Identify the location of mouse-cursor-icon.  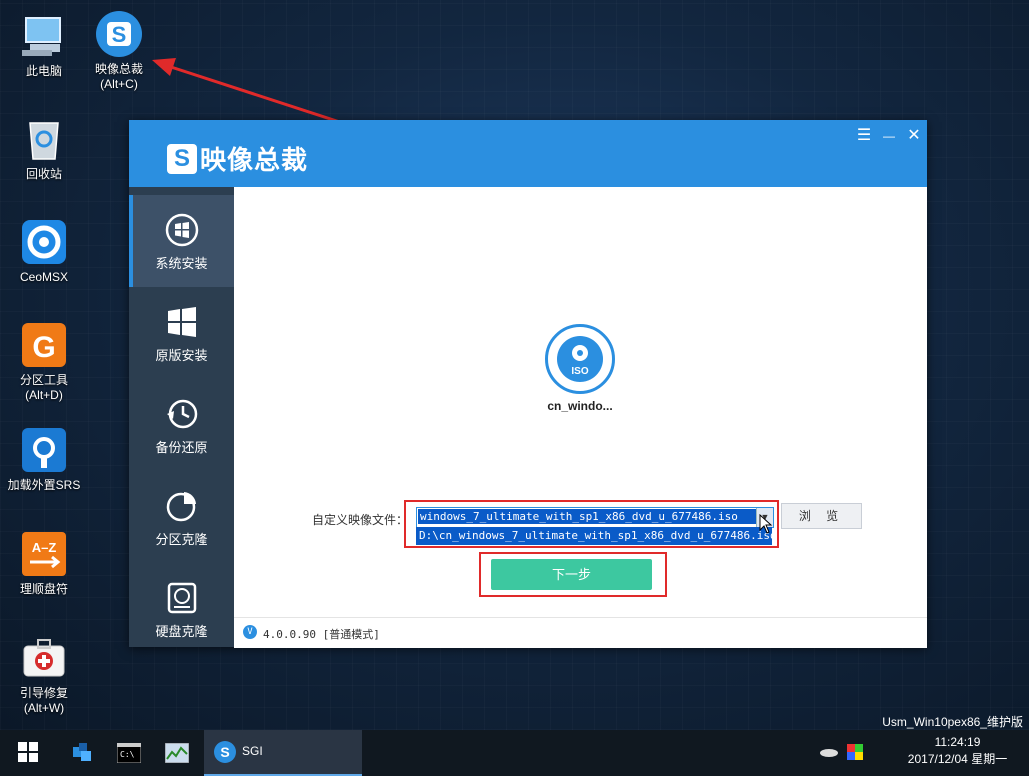
(766, 524).